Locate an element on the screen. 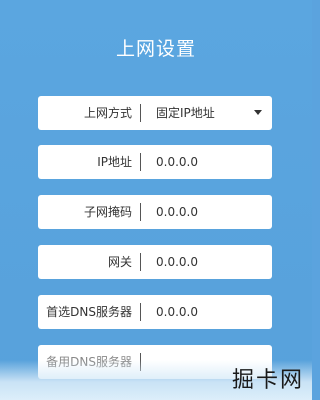 This screenshot has height=400, width=320. primary-dns-label: 首选DNS服务器 is located at coordinates (89, 312).